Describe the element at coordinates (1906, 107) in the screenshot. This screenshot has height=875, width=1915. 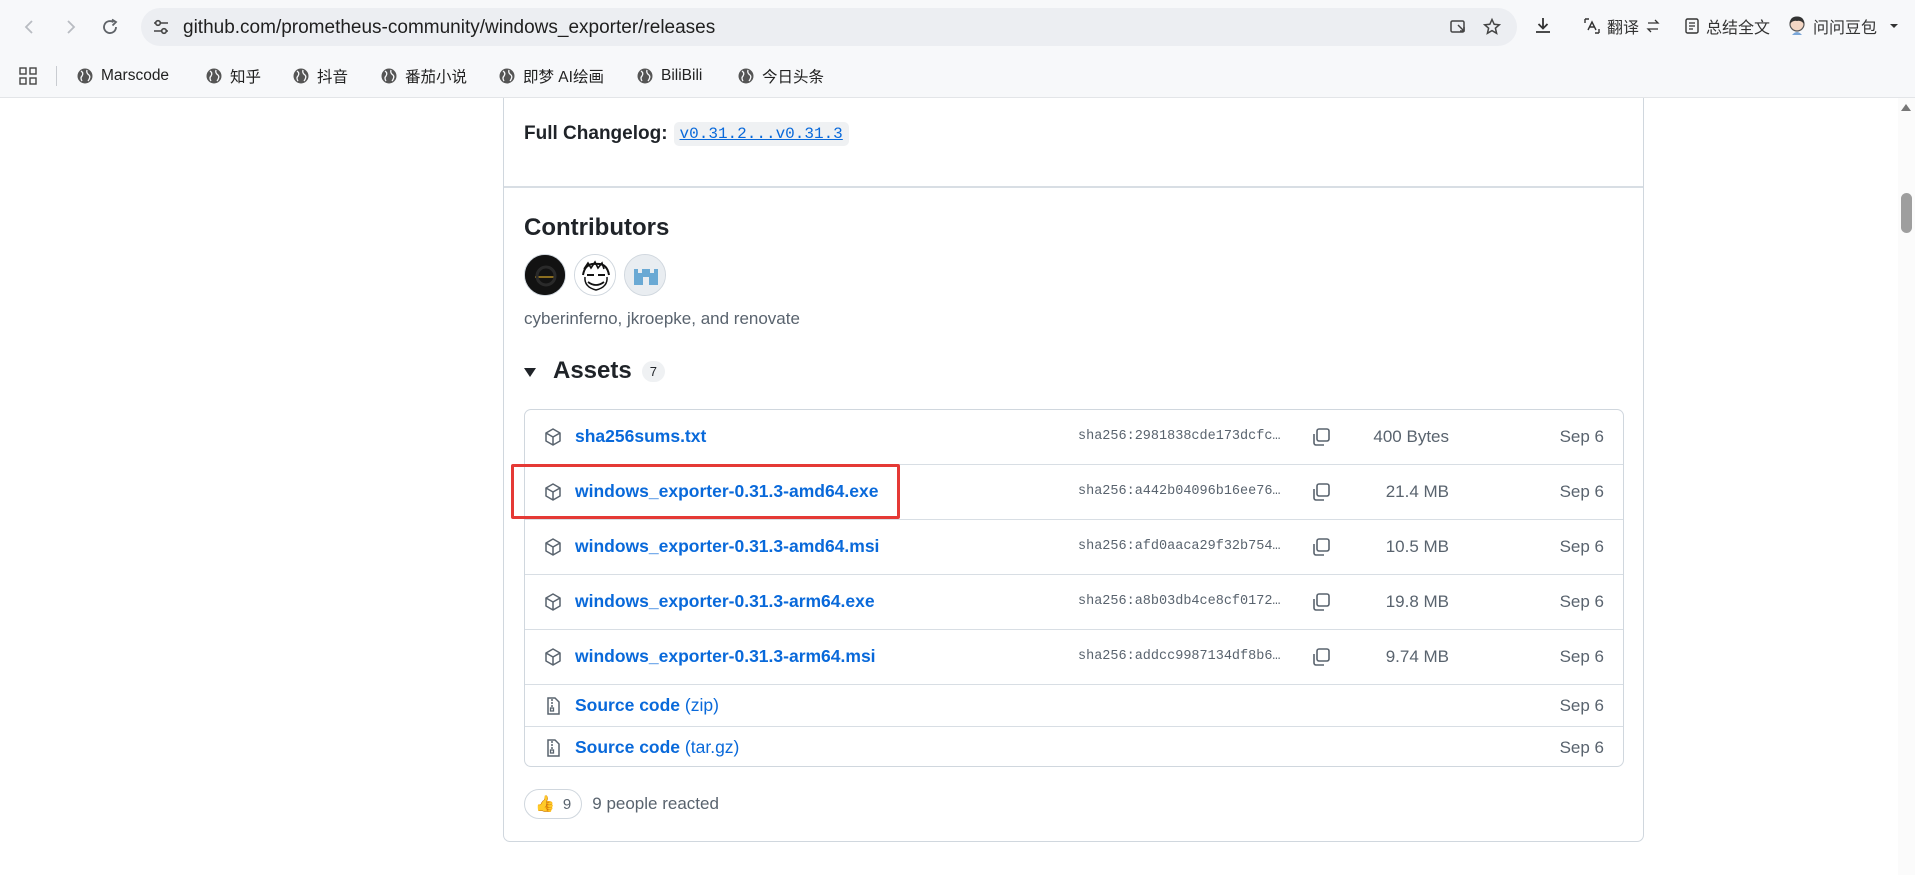
I see `scroll-up-arrow-icon` at that location.